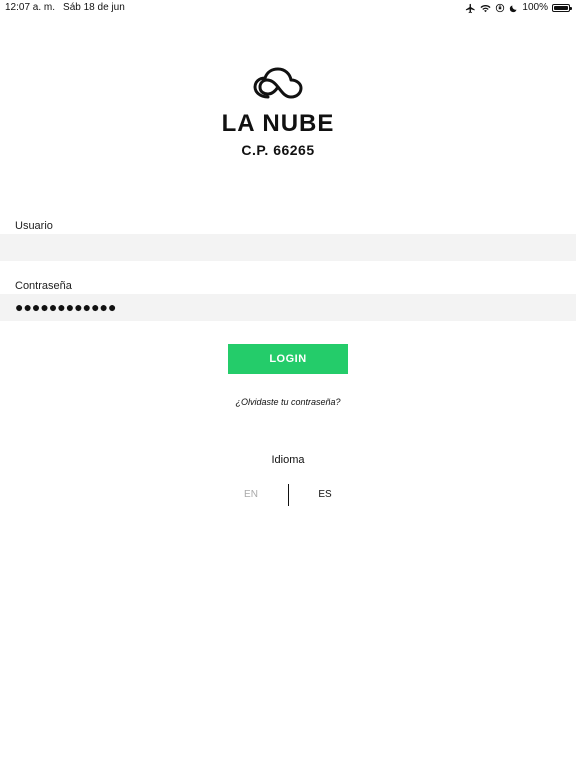 The height and width of the screenshot is (768, 576). Describe the element at coordinates (288, 402) in the screenshot. I see `forgot-password-link: ¿Olvidaste tu contraseña?` at that location.